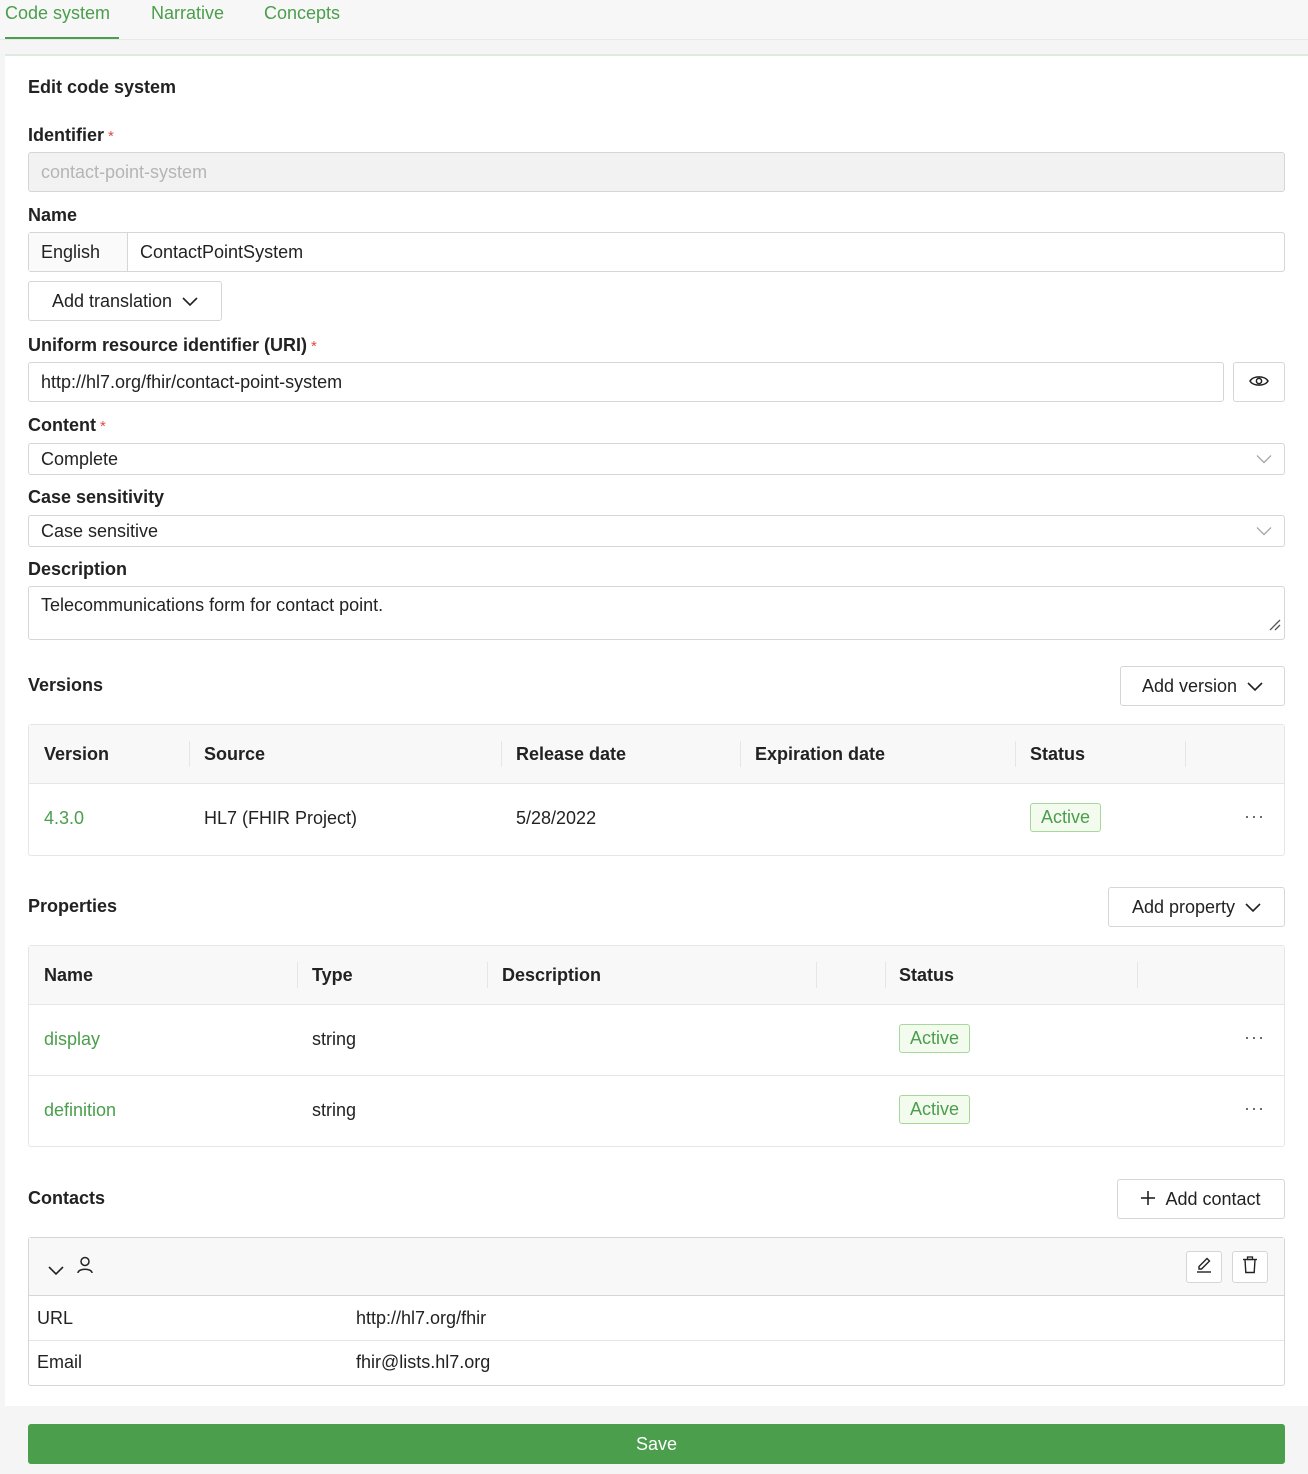 This screenshot has height=1474, width=1308. What do you see at coordinates (1201, 1199) in the screenshot?
I see `add-contact-button: Add contact` at bounding box center [1201, 1199].